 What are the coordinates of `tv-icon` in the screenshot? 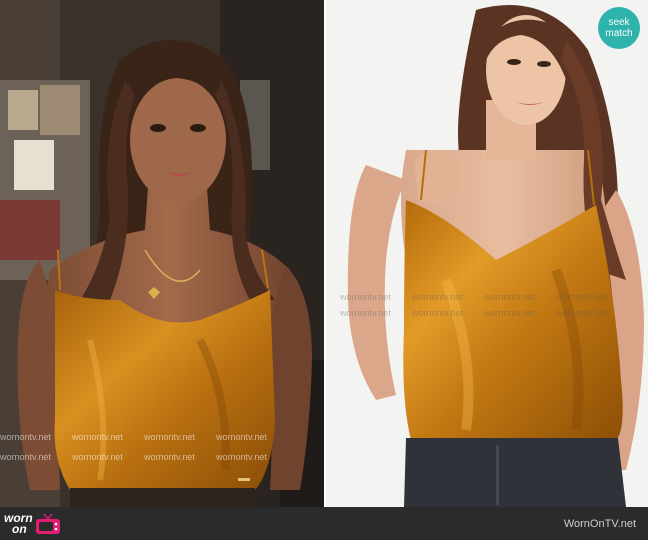 It's located at (47, 523).